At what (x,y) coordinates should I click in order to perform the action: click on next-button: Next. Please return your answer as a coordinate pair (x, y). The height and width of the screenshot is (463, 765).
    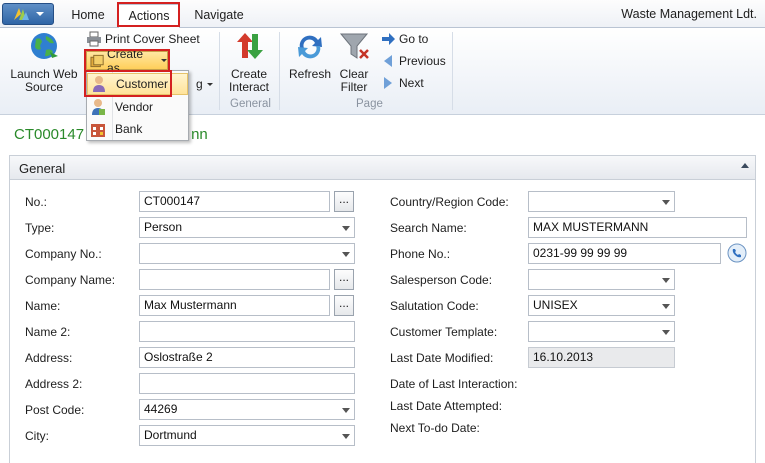
    Looking at the image, I should click on (402, 83).